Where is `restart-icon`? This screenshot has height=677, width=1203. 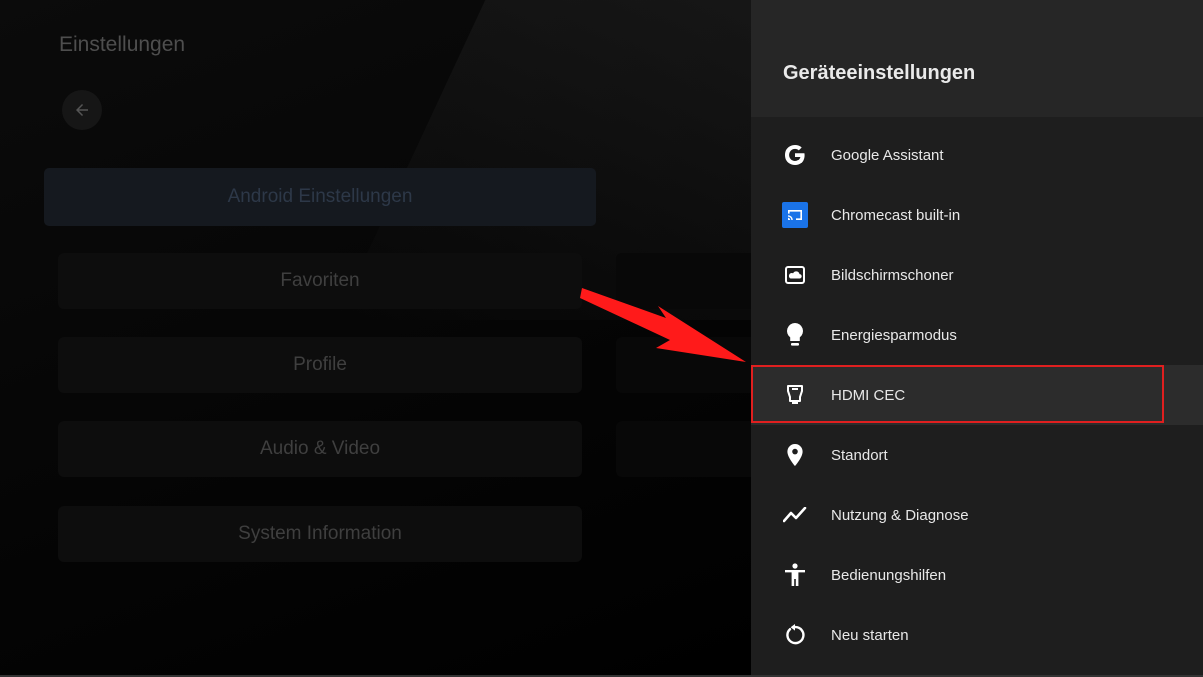 restart-icon is located at coordinates (795, 635).